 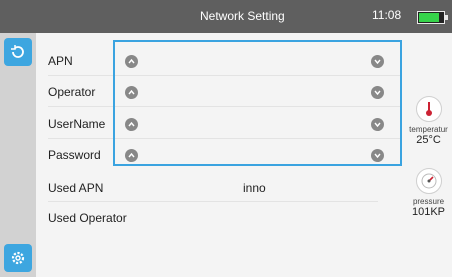 I want to click on pressure-label: pressure, so click(x=428, y=201).